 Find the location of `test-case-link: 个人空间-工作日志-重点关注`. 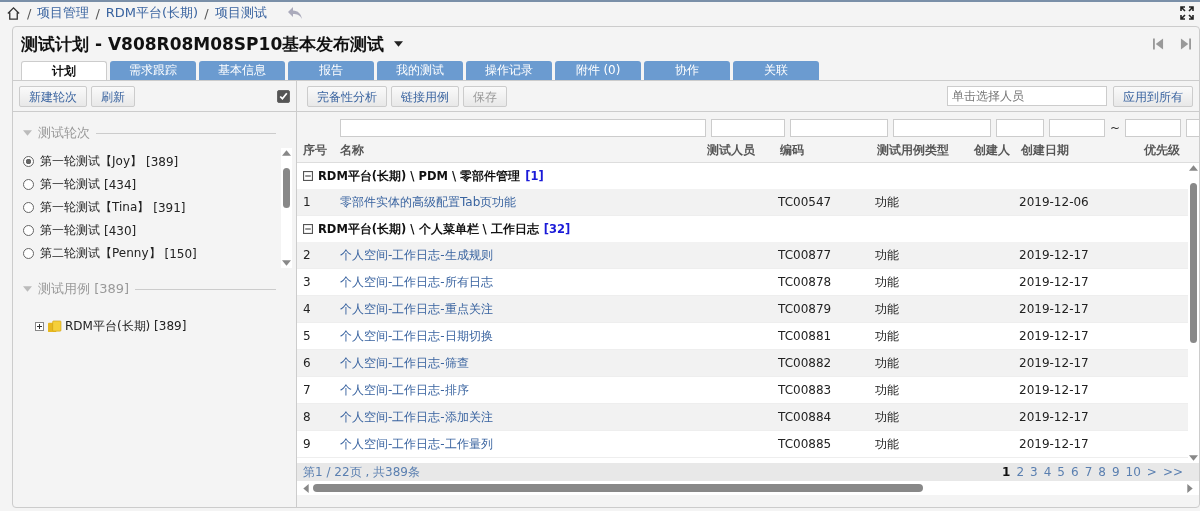

test-case-link: 个人空间-工作日志-重点关注 is located at coordinates (520, 309).